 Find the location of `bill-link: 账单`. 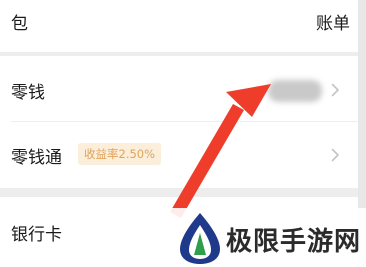

bill-link: 账单 is located at coordinates (333, 21).